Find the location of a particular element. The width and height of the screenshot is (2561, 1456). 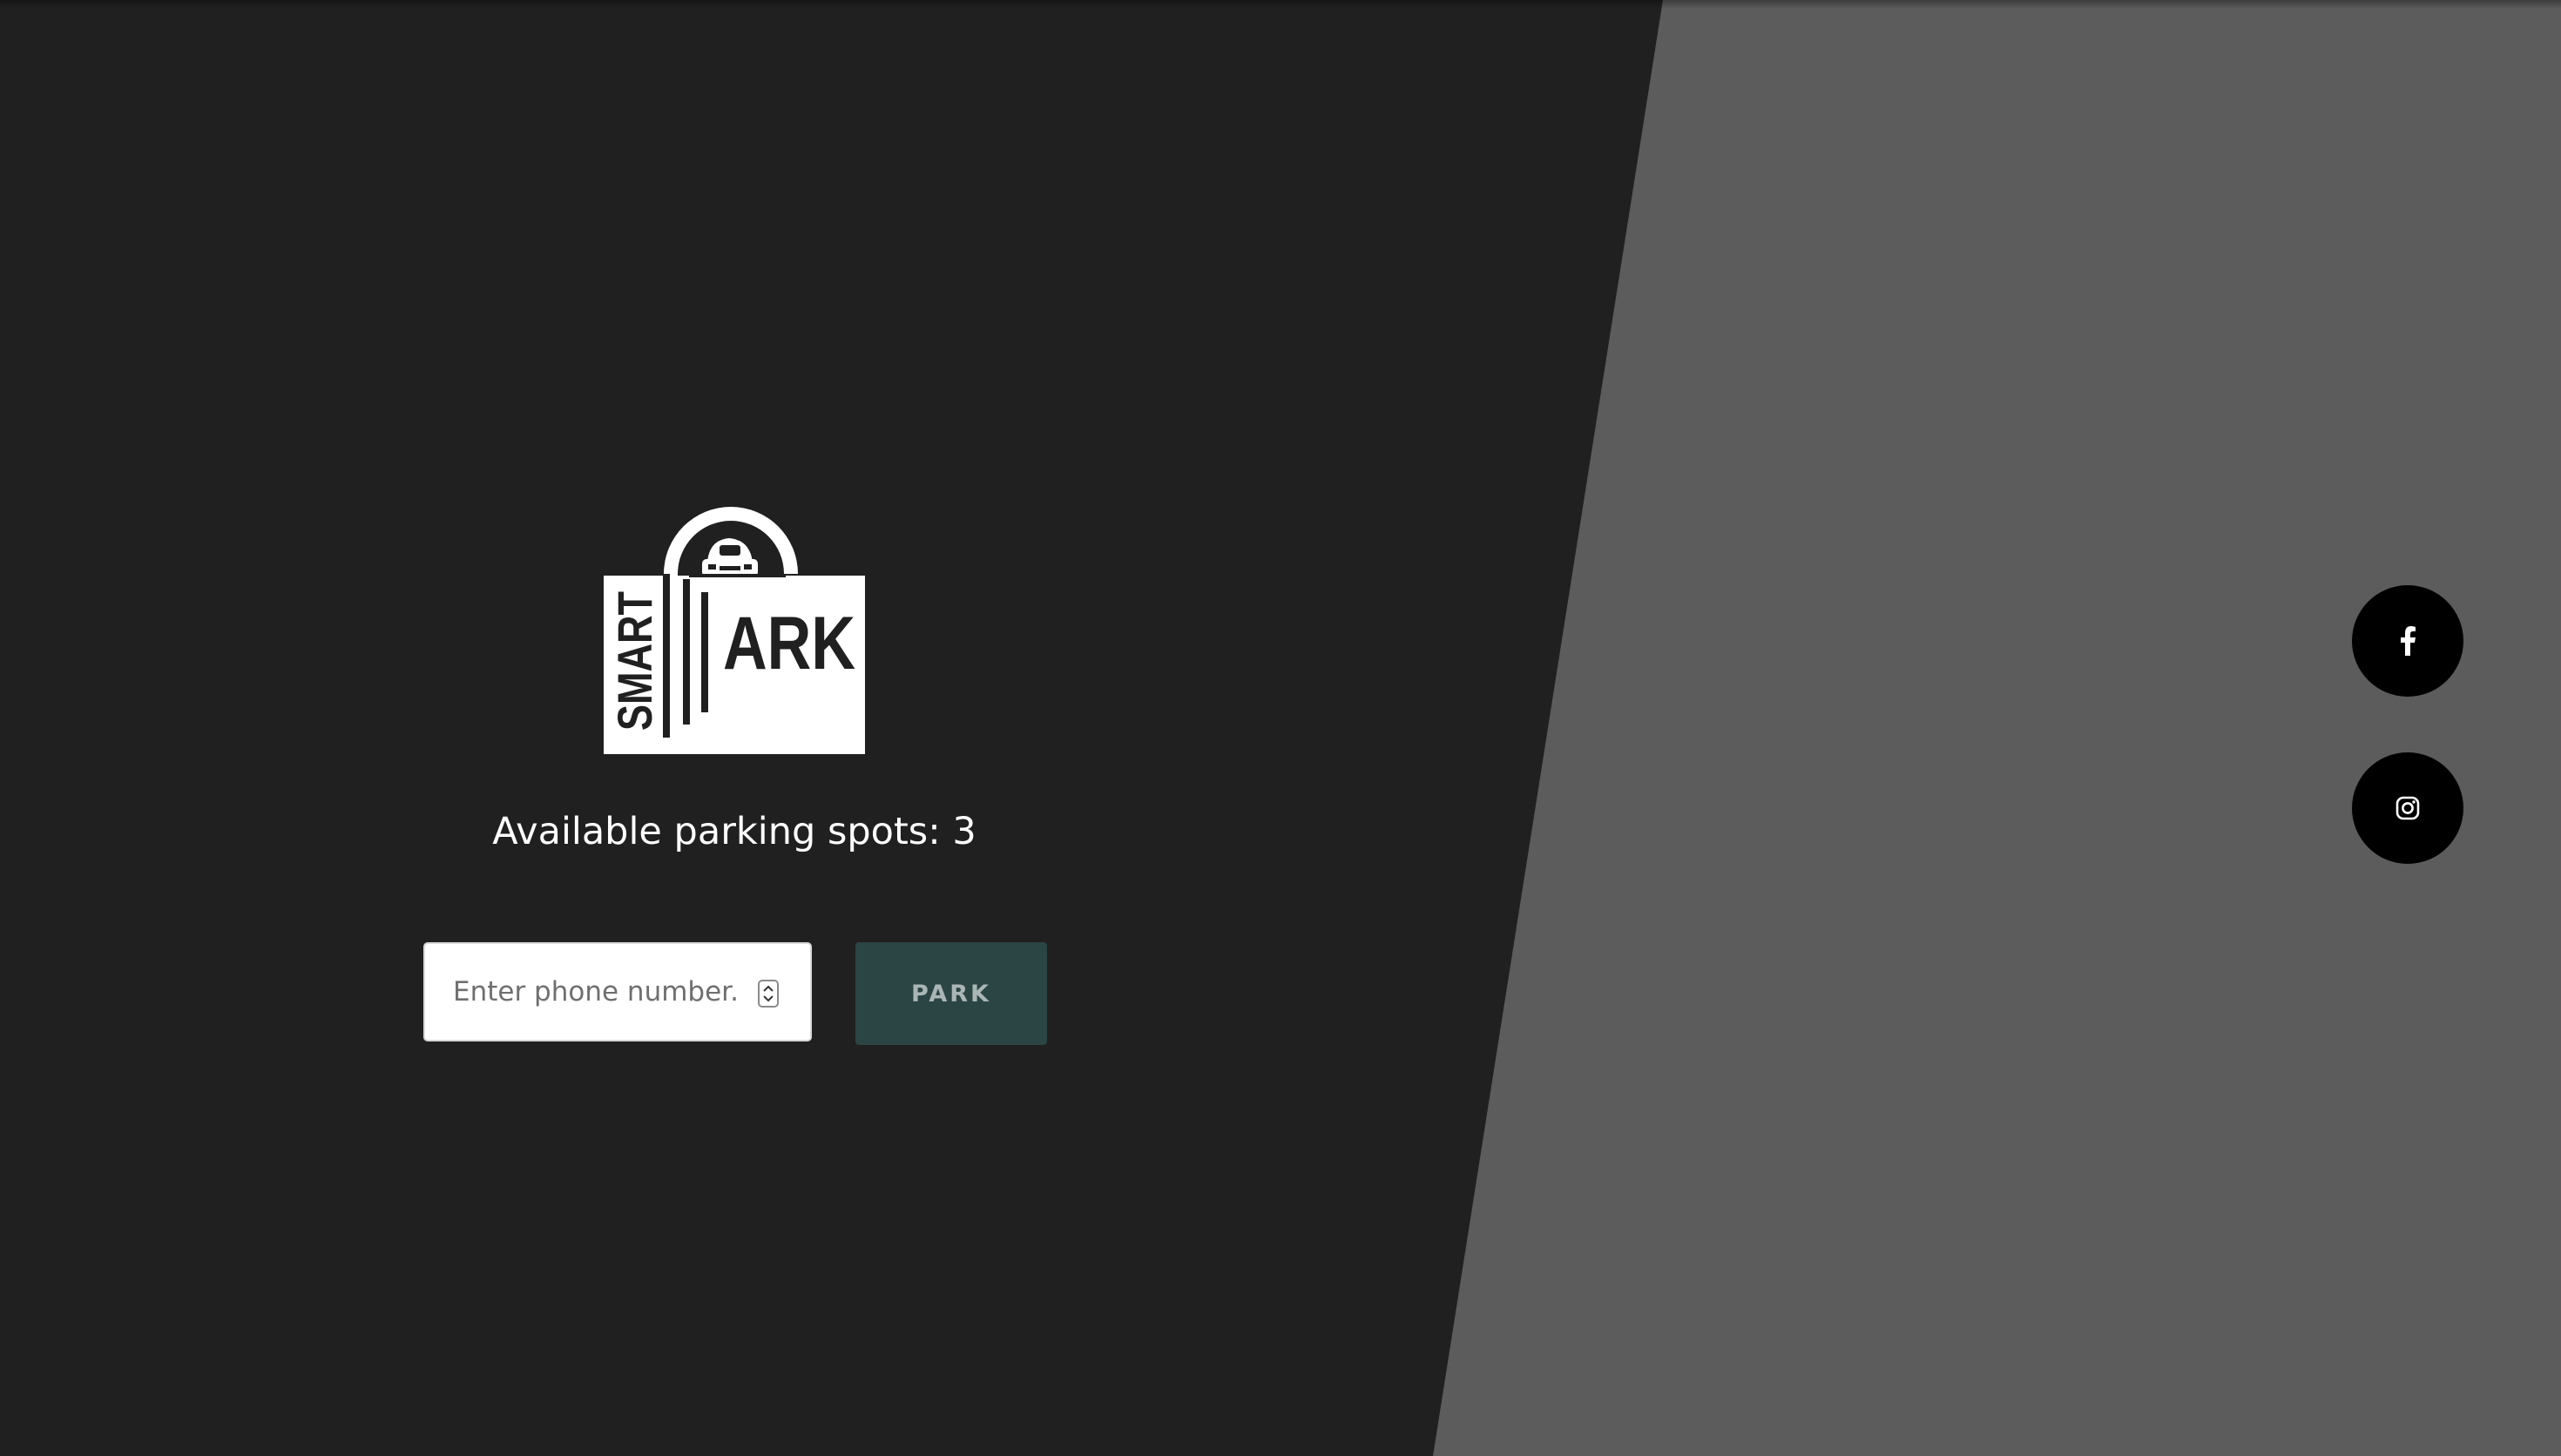

facebook-icon is located at coordinates (2408, 641).